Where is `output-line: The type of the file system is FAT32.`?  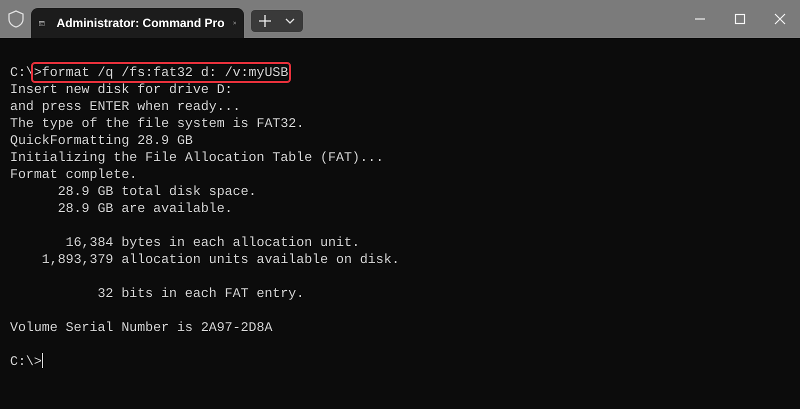
output-line: The type of the file system is FAT32. is located at coordinates (157, 123).